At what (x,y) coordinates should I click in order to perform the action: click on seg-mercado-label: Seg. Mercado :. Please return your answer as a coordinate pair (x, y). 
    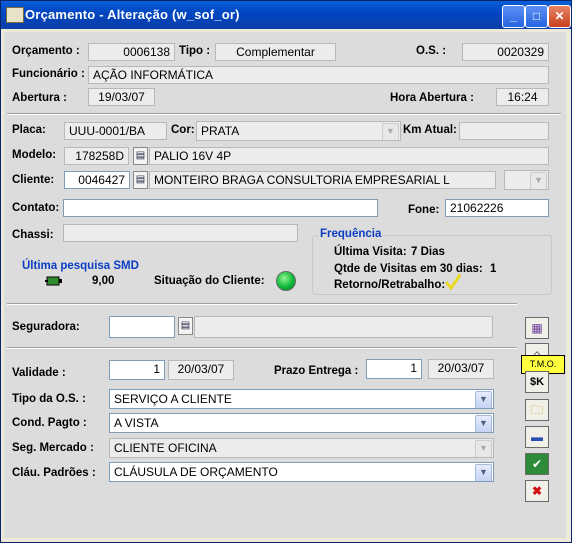
    Looking at the image, I should click on (53, 448).